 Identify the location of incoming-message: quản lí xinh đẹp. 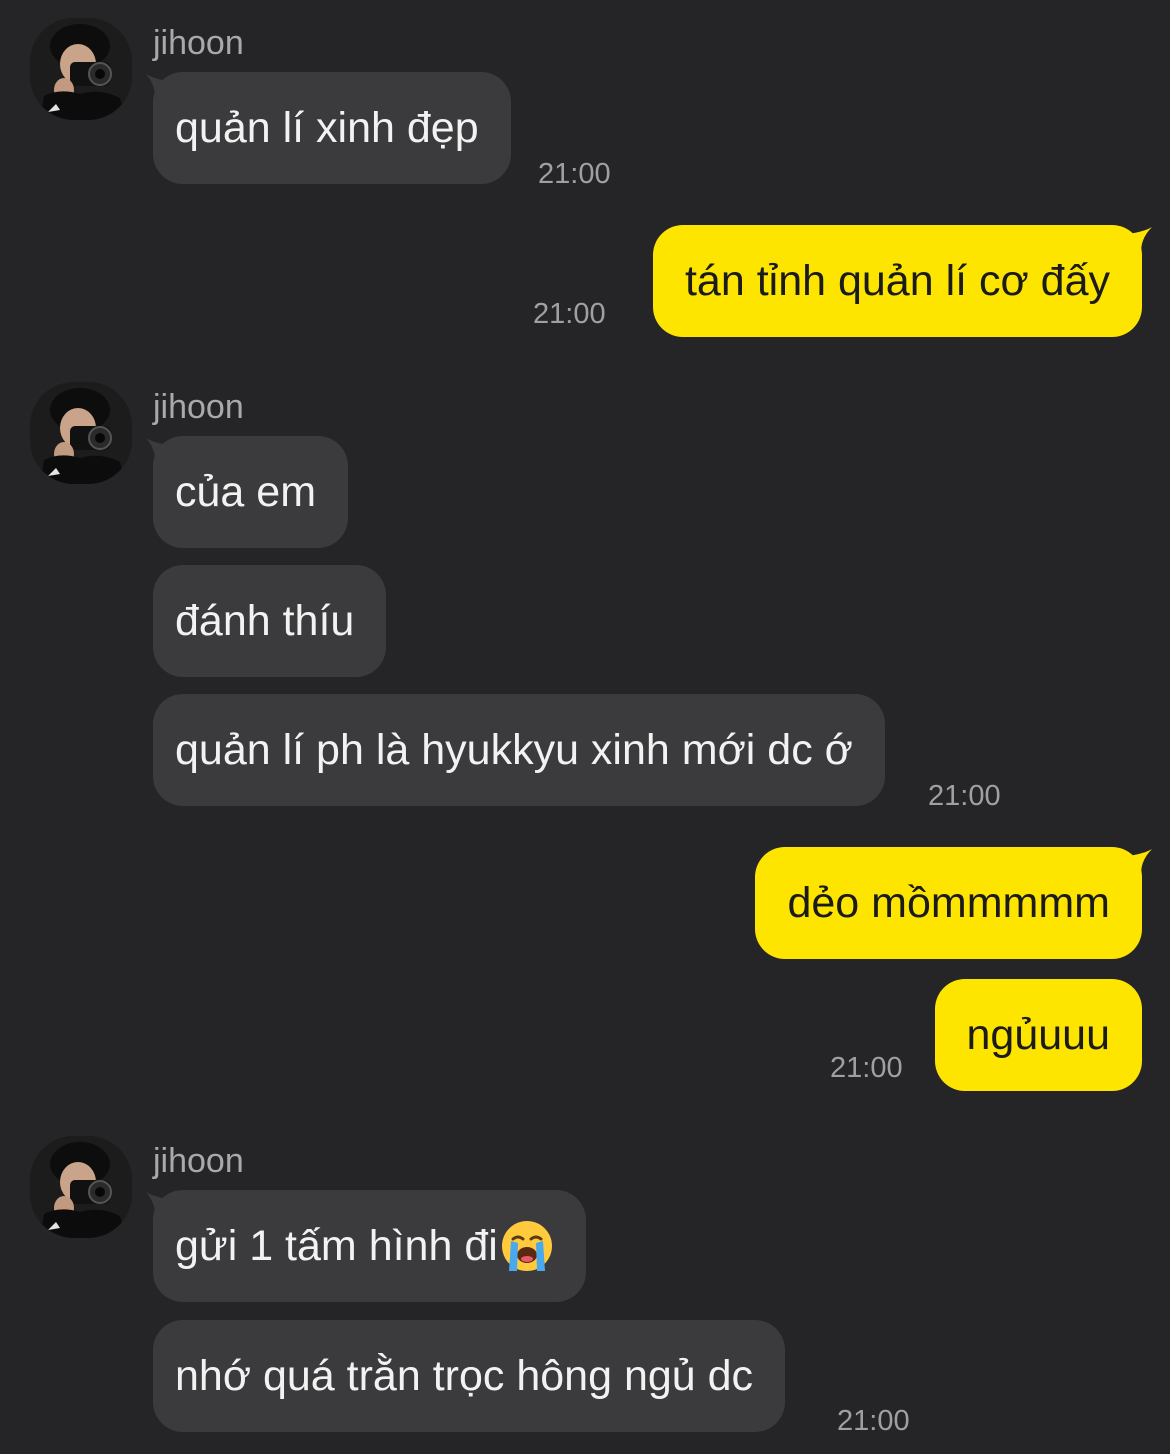
(332, 128).